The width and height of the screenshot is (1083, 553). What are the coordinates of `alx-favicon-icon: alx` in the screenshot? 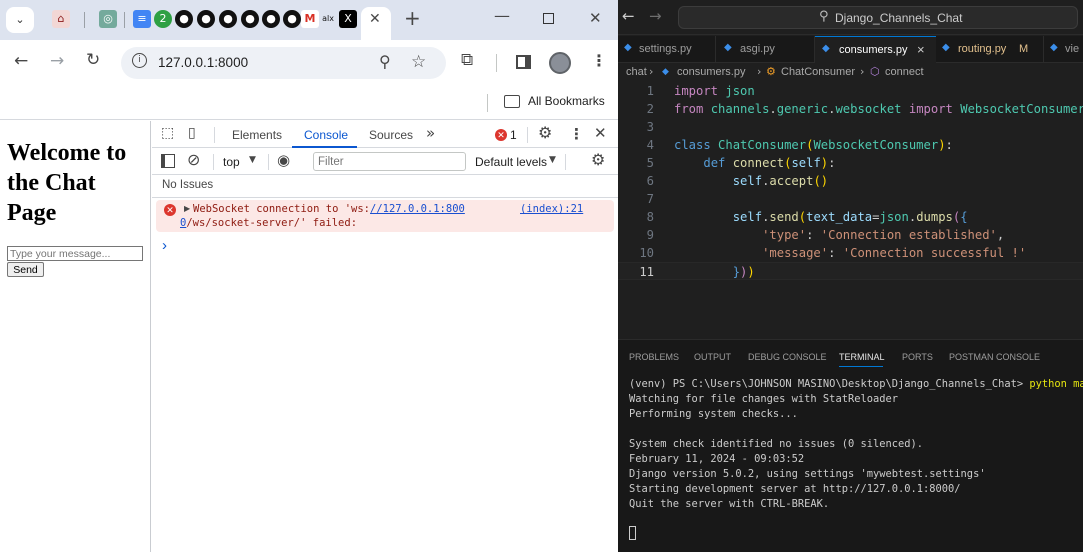 It's located at (328, 19).